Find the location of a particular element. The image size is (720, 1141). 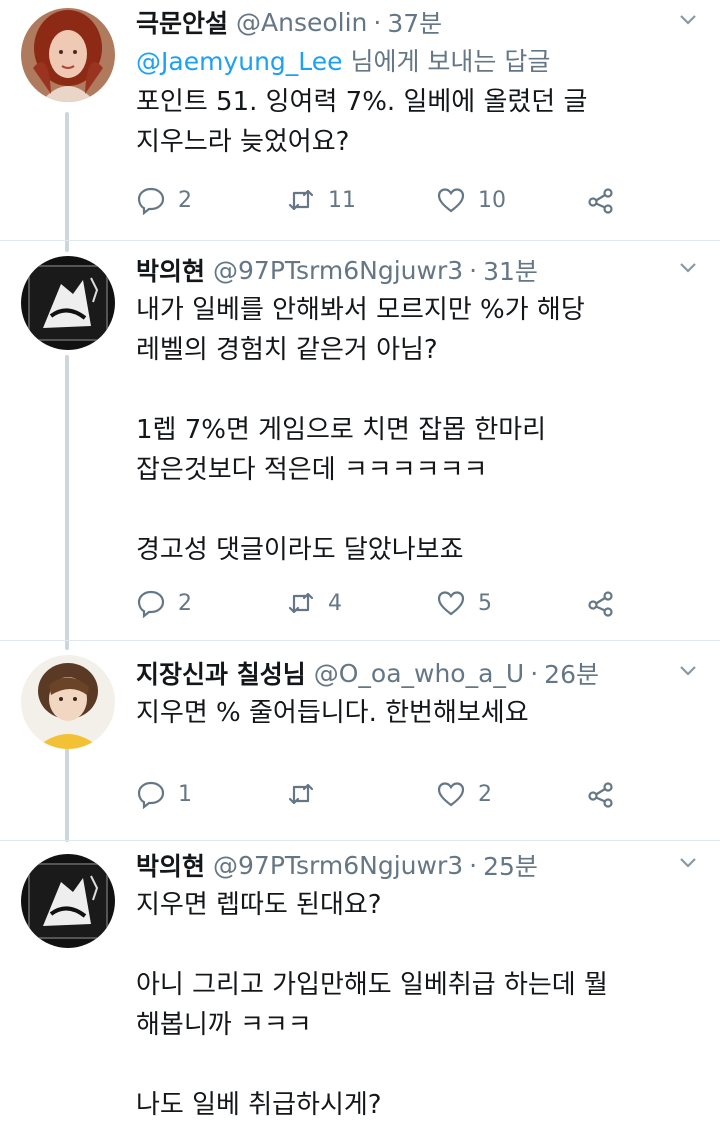

reply-context-label: 님에게 보내는 답글 is located at coordinates (446, 61).